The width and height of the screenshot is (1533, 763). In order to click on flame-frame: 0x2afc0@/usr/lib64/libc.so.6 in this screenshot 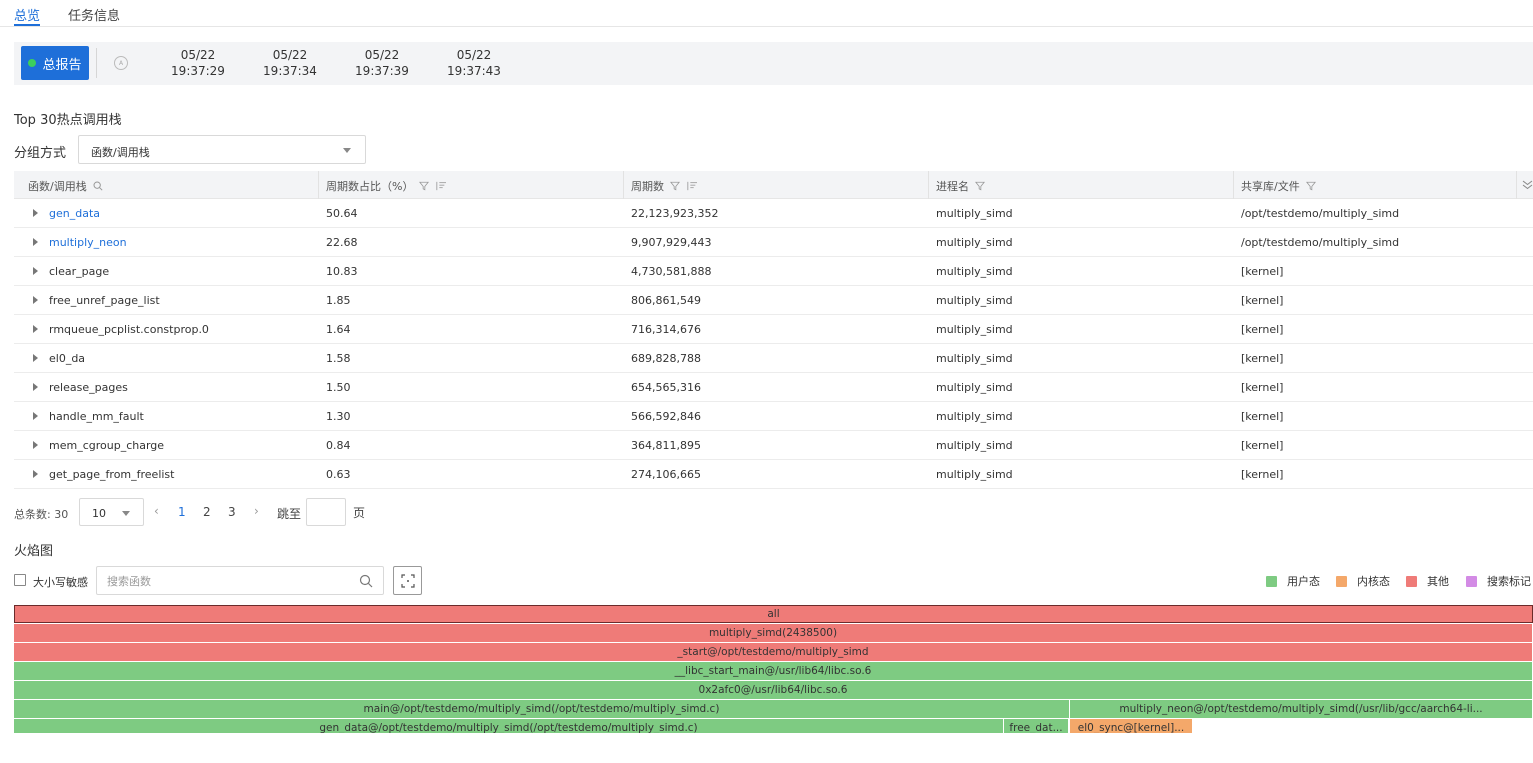, I will do `click(773, 690)`.